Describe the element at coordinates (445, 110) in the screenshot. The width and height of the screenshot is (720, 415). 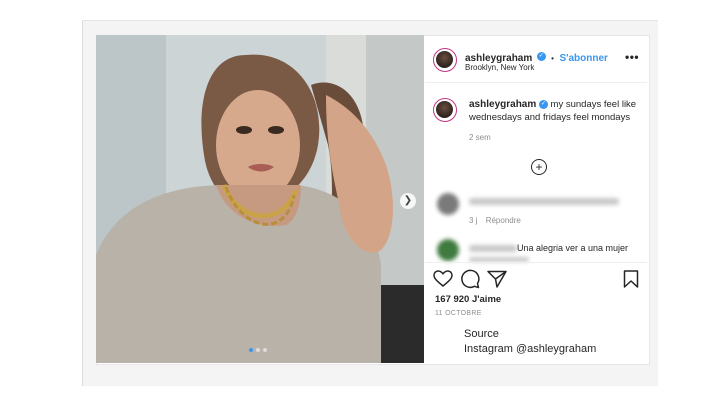
I see `caption-avatar` at that location.